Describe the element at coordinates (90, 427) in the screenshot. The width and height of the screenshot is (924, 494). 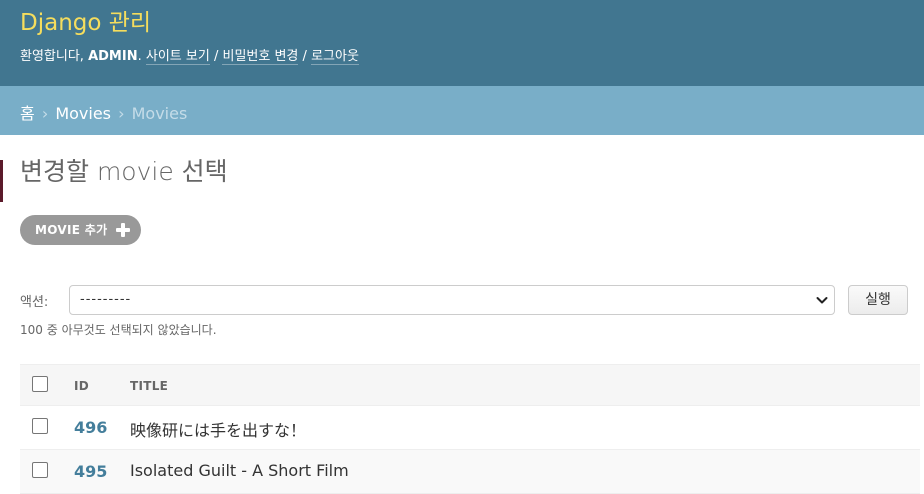
I see `row-id-link: 496` at that location.